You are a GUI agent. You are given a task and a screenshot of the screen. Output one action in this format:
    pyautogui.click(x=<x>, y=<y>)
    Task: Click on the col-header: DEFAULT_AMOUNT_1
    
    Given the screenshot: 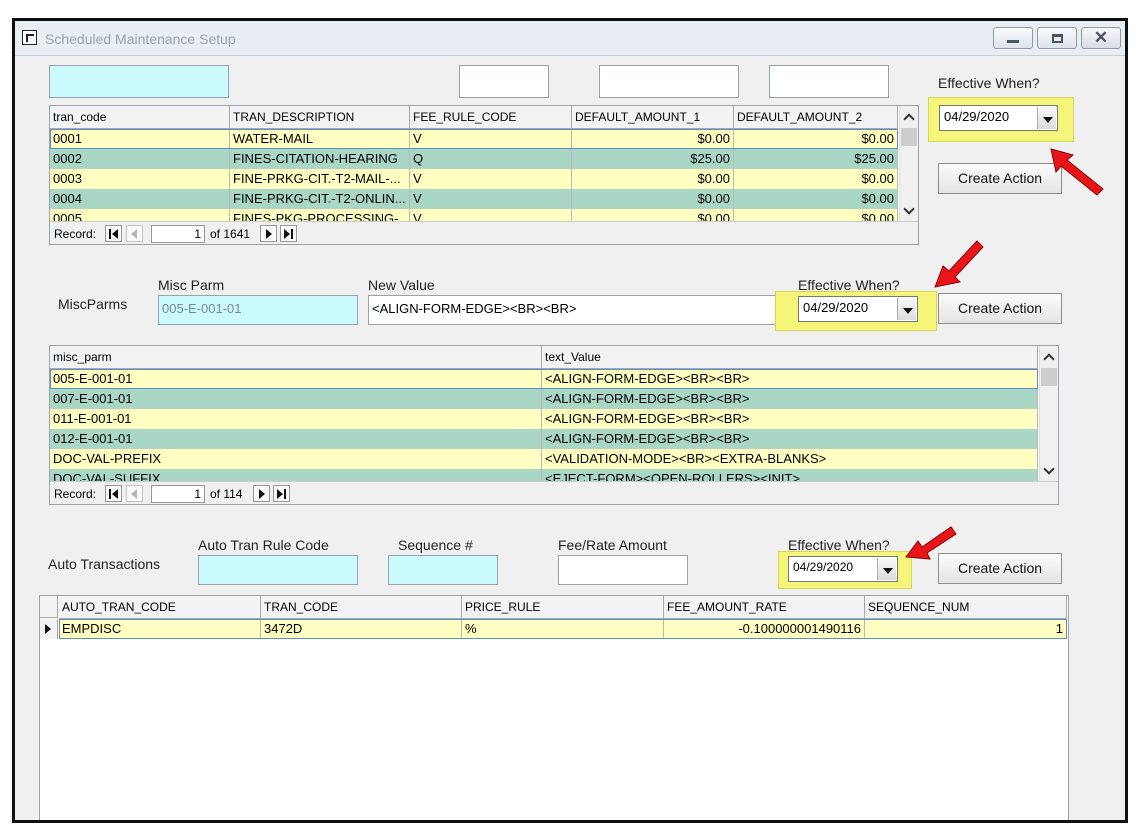 What is the action you would take?
    pyautogui.click(x=653, y=117)
    